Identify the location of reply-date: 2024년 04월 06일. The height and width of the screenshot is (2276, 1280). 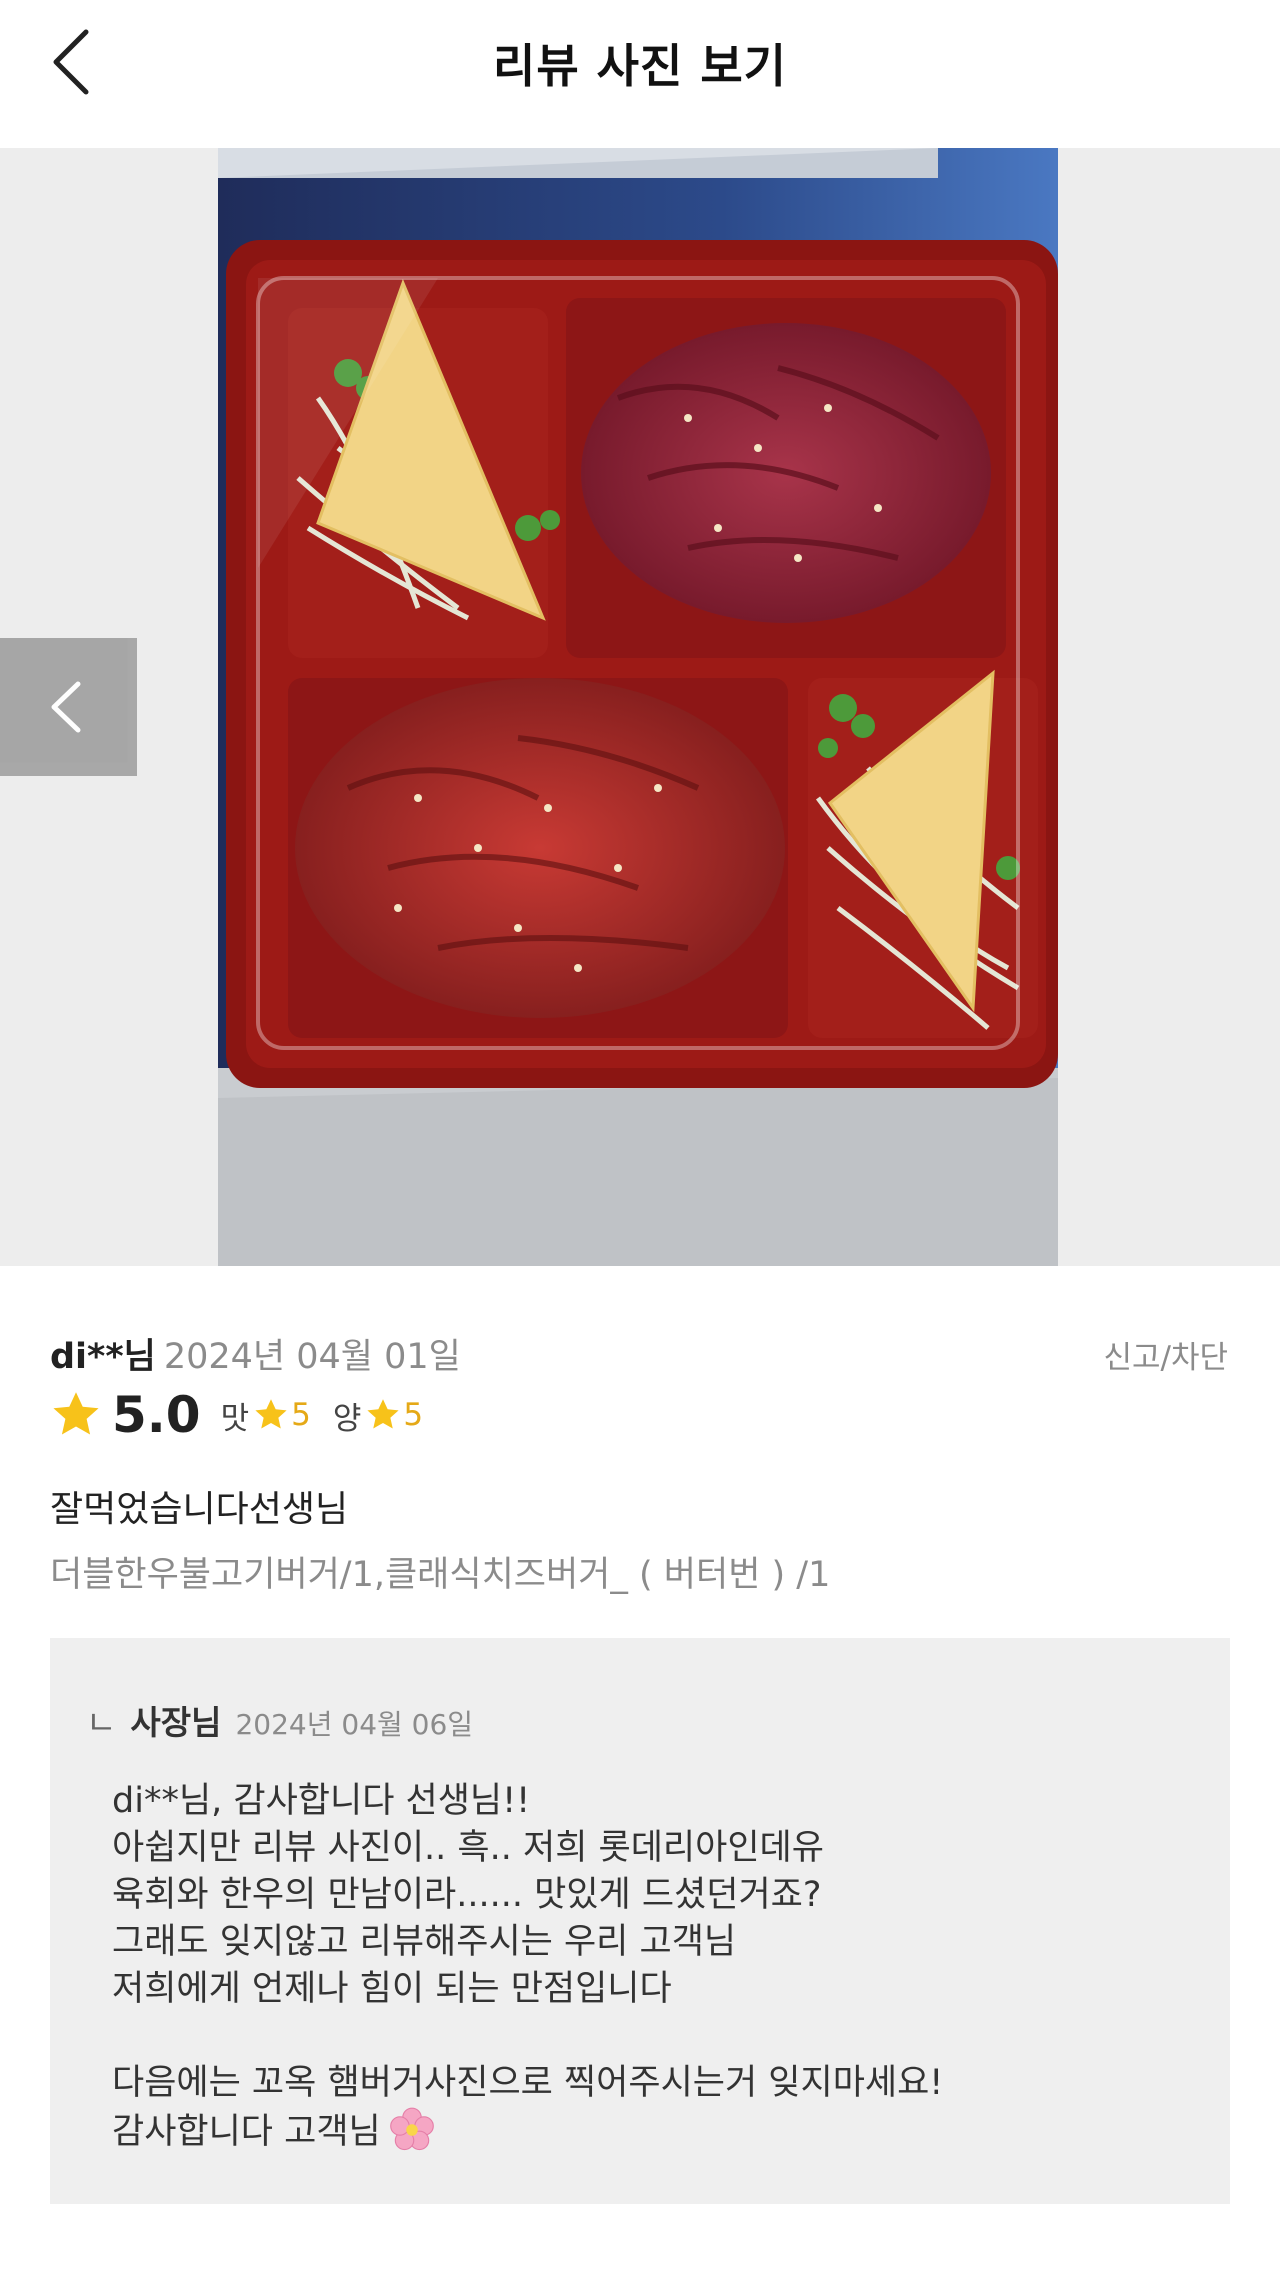
(354, 1724).